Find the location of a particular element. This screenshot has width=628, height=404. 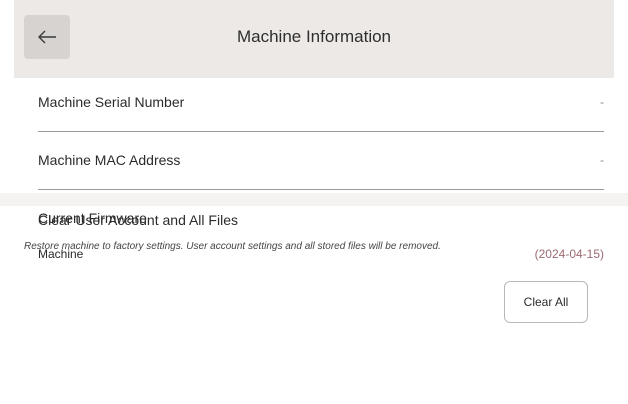

serial-number-label: Machine Serial Number is located at coordinates (111, 102).